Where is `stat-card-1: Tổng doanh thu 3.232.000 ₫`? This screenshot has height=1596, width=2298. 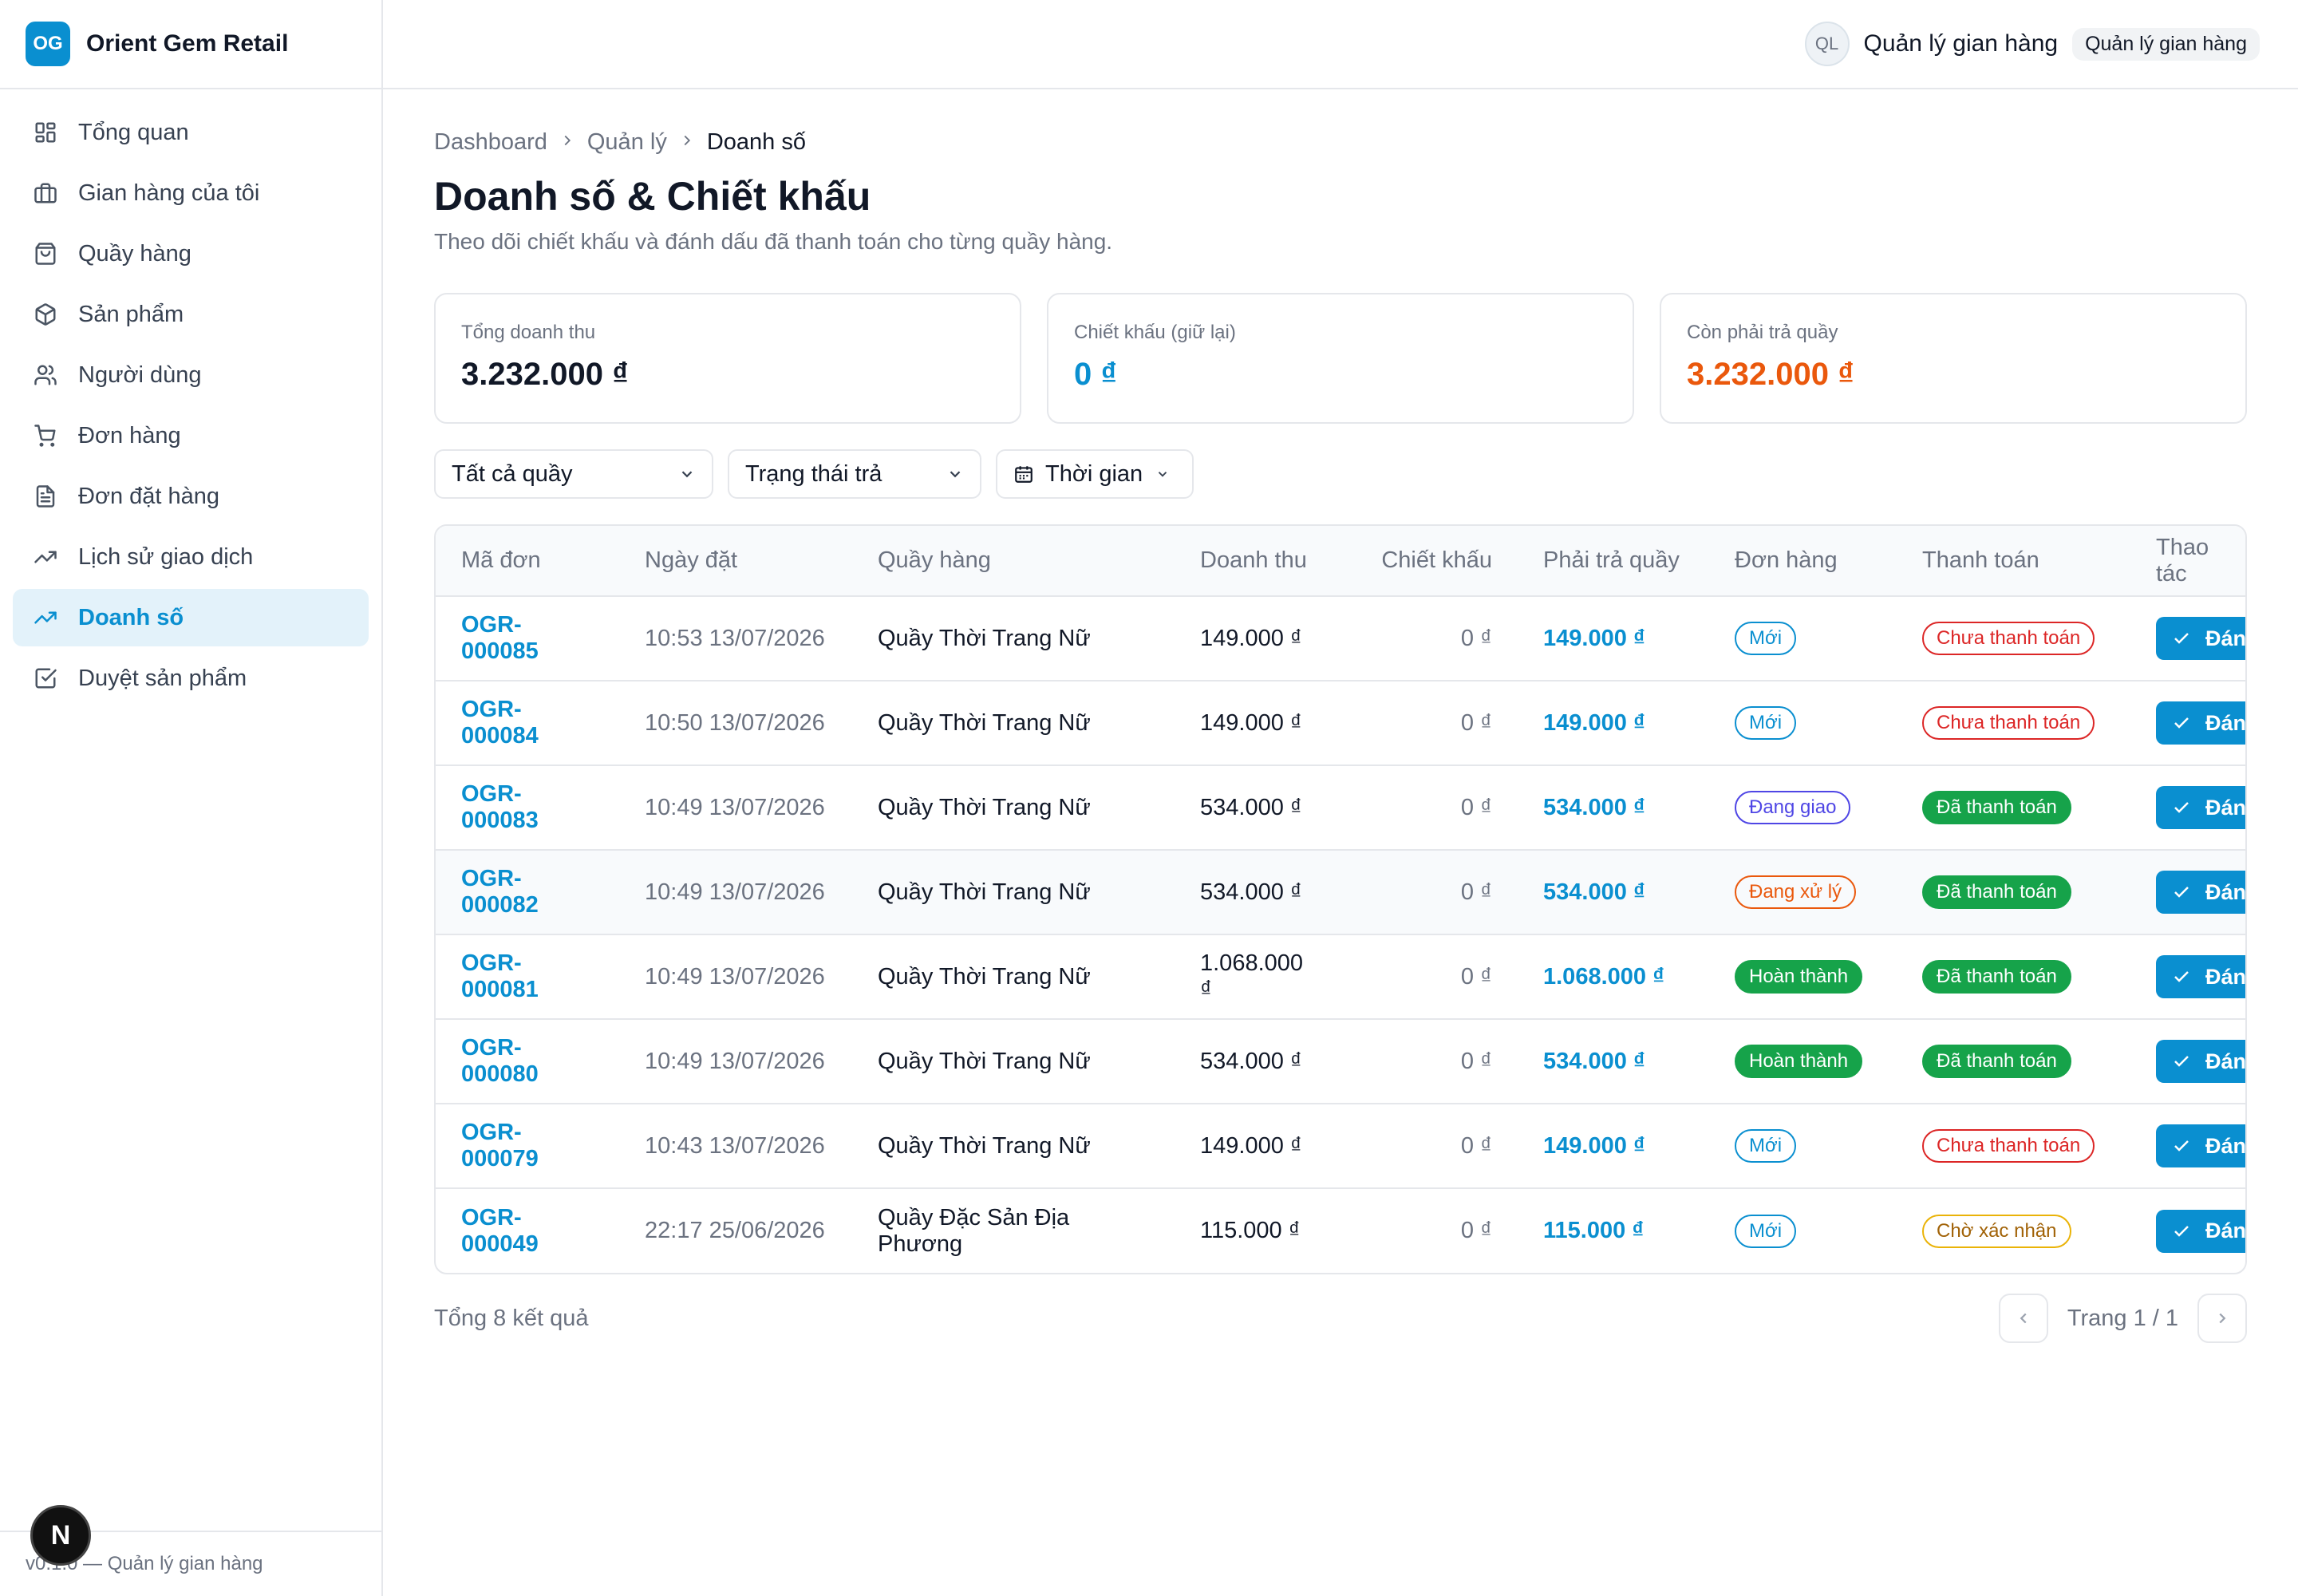 stat-card-1: Tổng doanh thu 3.232.000 ₫ is located at coordinates (728, 358).